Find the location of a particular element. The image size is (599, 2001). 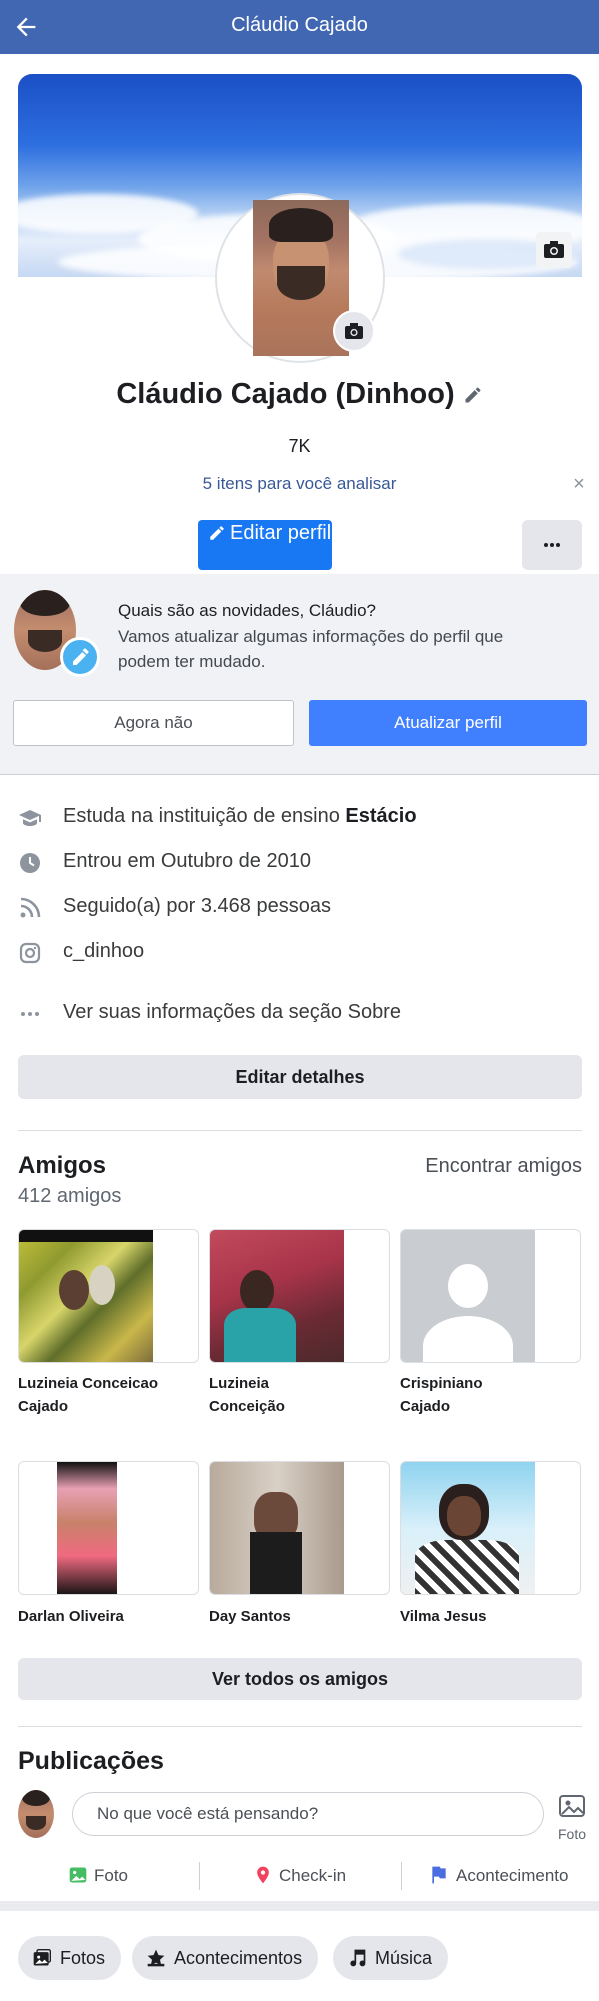

composer-avatar is located at coordinates (36, 1814).